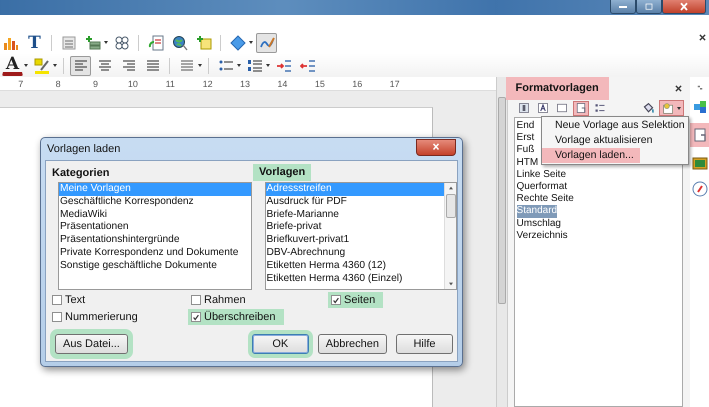 This screenshot has width=709, height=407. What do you see at coordinates (355, 240) in the screenshot?
I see `list-item: Briefkuvert-privat1` at bounding box center [355, 240].